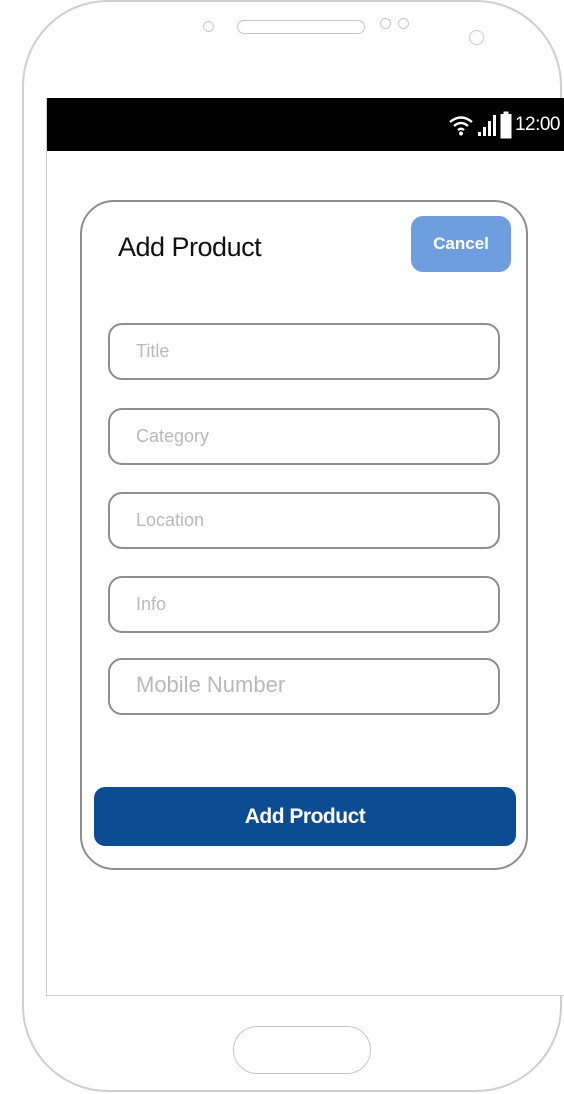  What do you see at coordinates (190, 247) in the screenshot?
I see `page-title: Add Product` at bounding box center [190, 247].